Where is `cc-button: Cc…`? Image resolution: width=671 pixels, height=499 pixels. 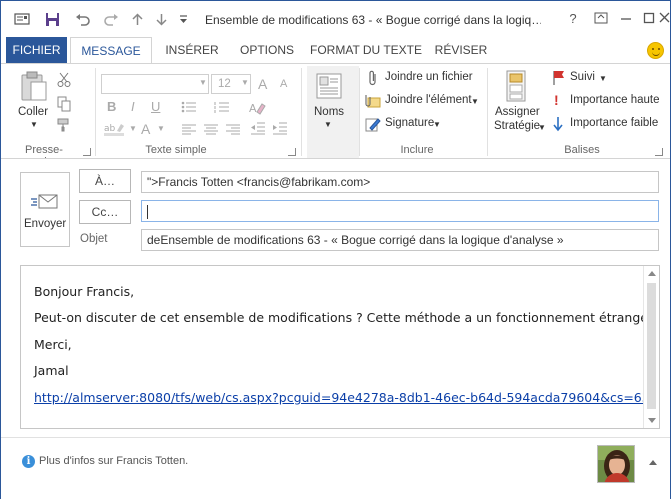 cc-button: Cc… is located at coordinates (105, 212).